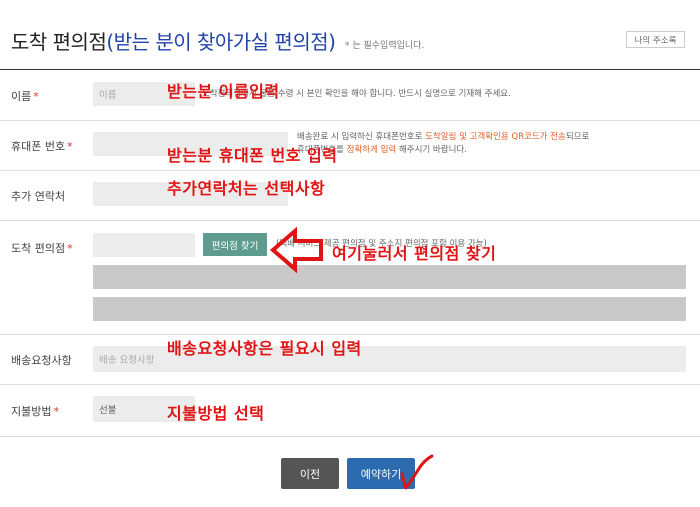 This screenshot has width=700, height=507. What do you see at coordinates (25, 96) in the screenshot?
I see `name-label: 이름 *` at bounding box center [25, 96].